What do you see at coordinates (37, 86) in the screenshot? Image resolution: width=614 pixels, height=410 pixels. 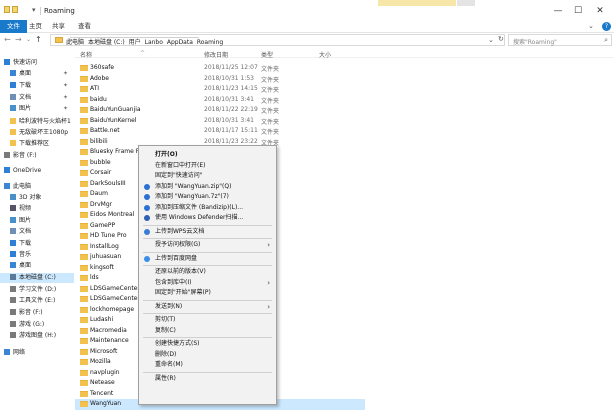 I see `sidebar-item: 下载 ✦` at bounding box center [37, 86].